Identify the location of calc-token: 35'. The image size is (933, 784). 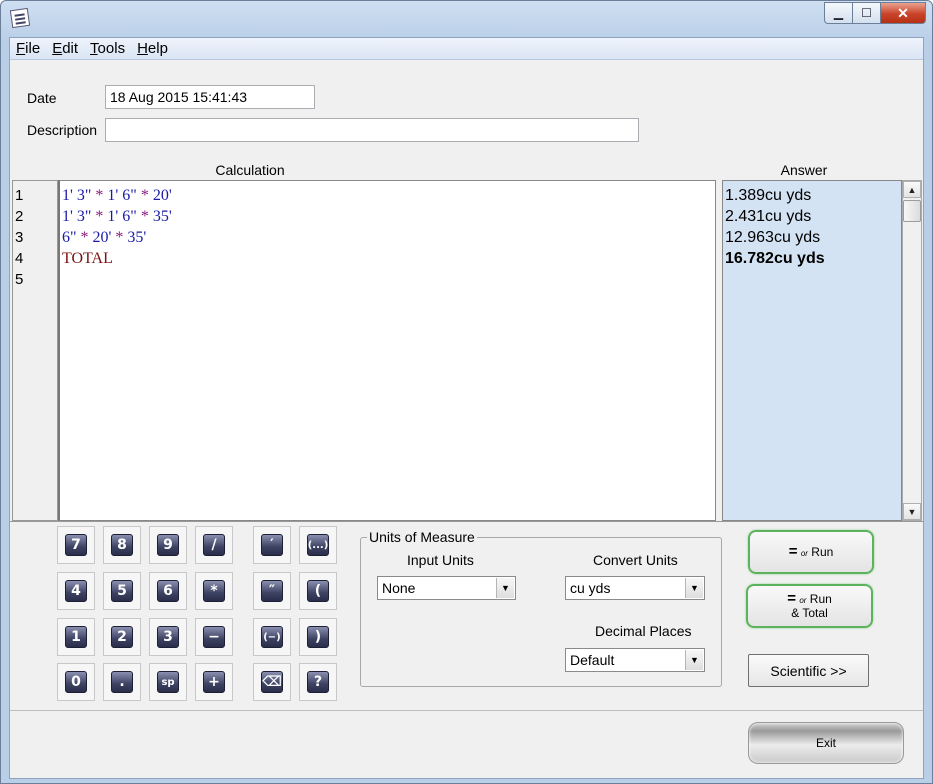
(162, 216).